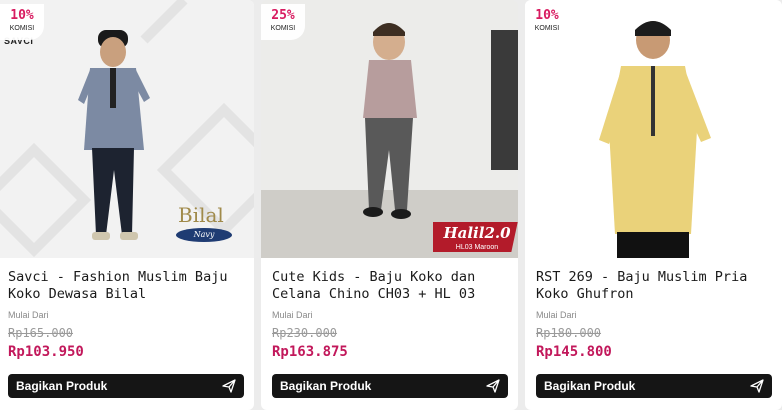 This screenshot has width=782, height=410. Describe the element at coordinates (654, 286) in the screenshot. I see `product-title: RST 269 - Baju Muslim Pria Koko Ghufron` at that location.